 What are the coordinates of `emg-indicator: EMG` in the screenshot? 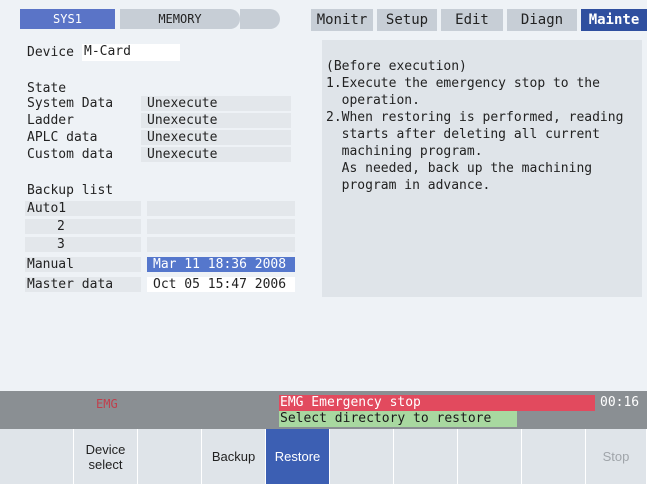 It's located at (107, 404).